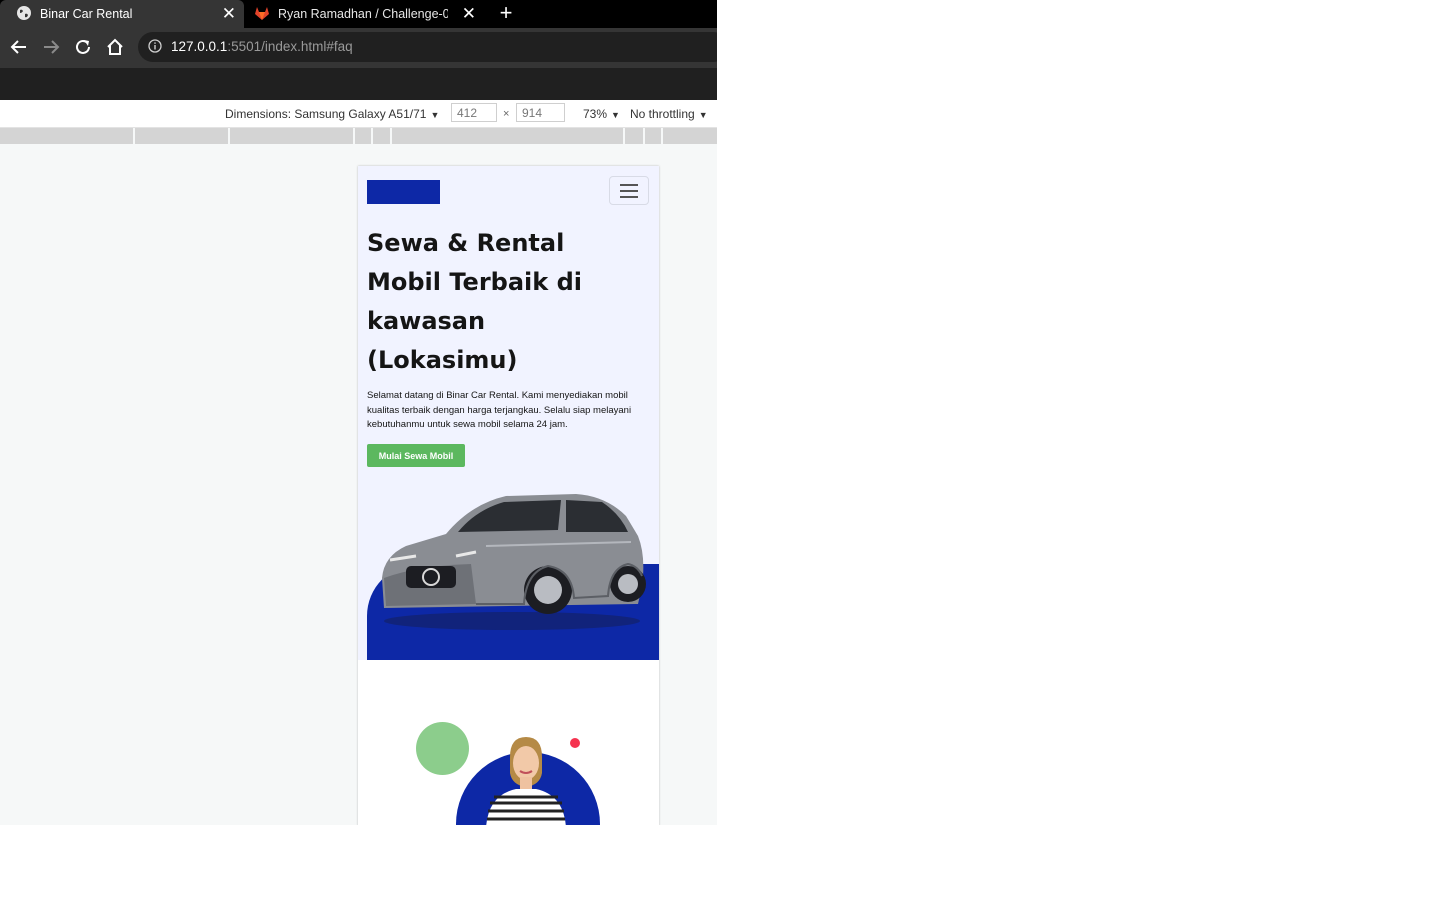 This screenshot has height=900, width=1440. Describe the element at coordinates (262, 14) in the screenshot. I see `gitlab-icon` at that location.